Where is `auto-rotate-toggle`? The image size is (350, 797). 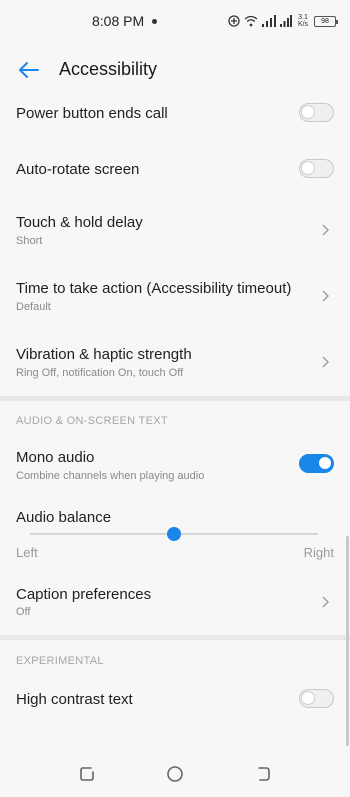 auto-rotate-toggle is located at coordinates (316, 168).